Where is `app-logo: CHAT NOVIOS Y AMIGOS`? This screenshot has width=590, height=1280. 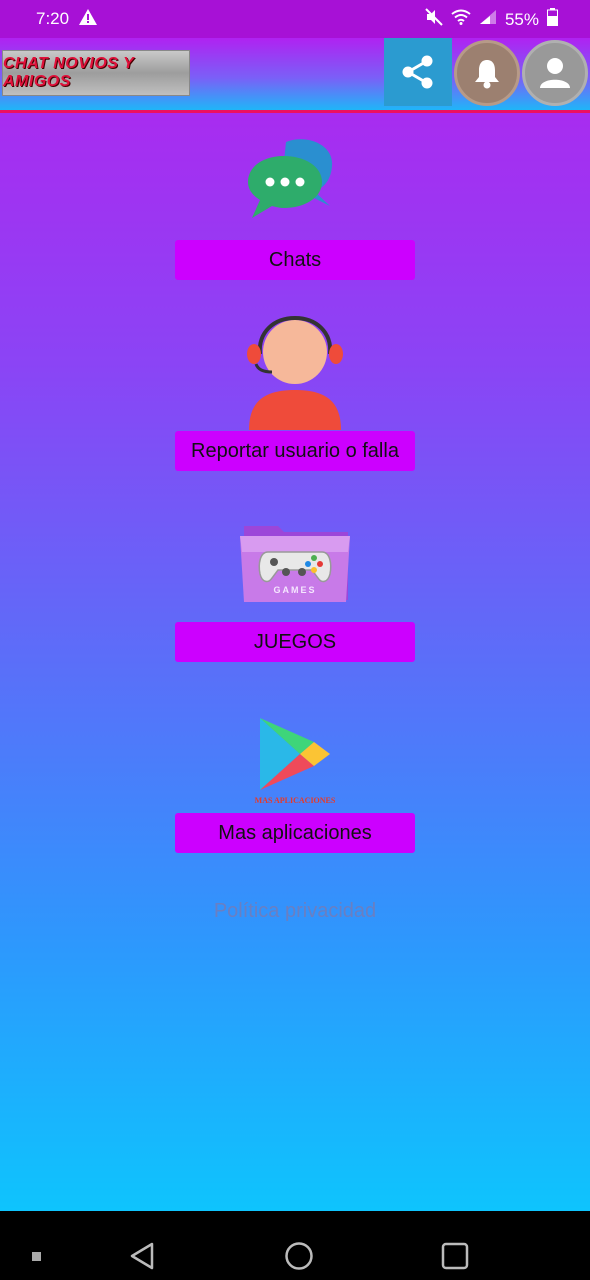
app-logo: CHAT NOVIOS Y AMIGOS is located at coordinates (96, 73).